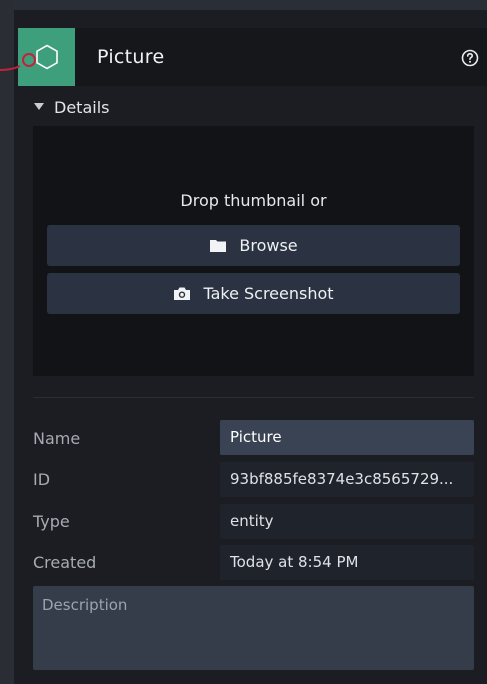 The width and height of the screenshot is (487, 684). I want to click on top-toolbar-edge, so click(250, 5).